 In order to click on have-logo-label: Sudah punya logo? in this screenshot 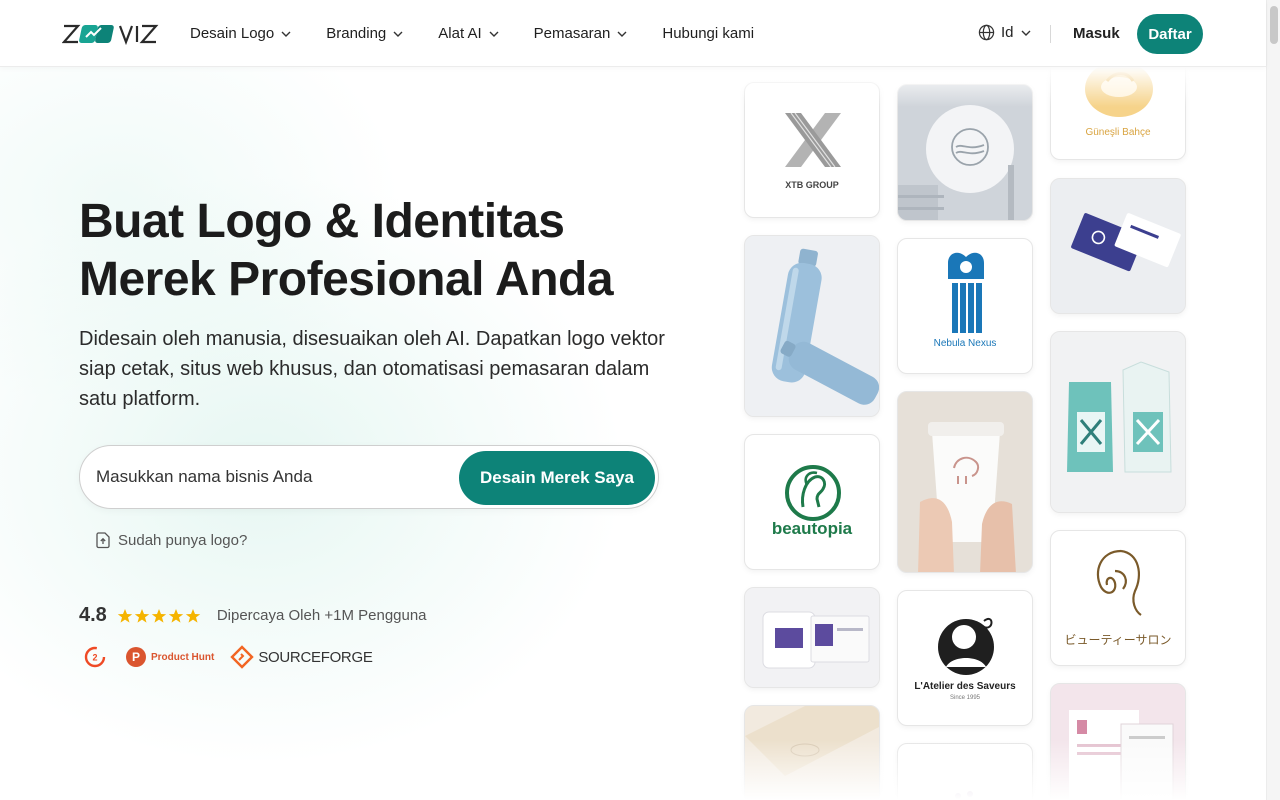, I will do `click(183, 540)`.